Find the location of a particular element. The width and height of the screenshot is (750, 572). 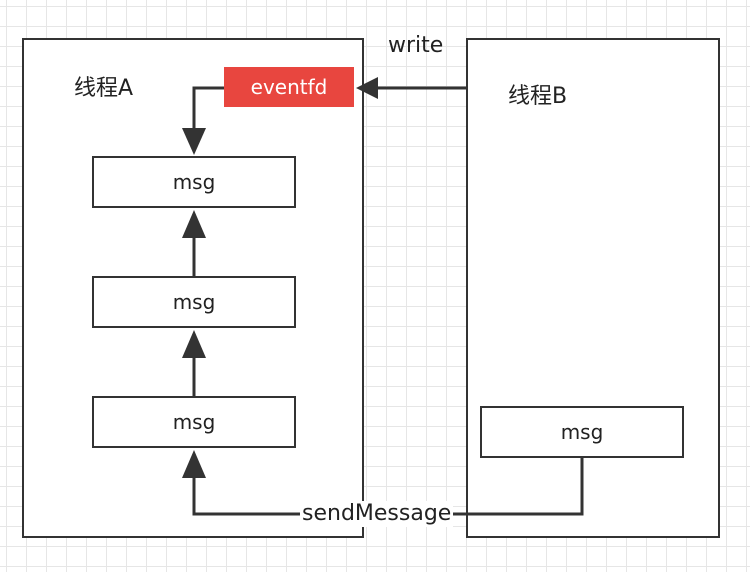

msg-node-middle: msg is located at coordinates (194, 302).